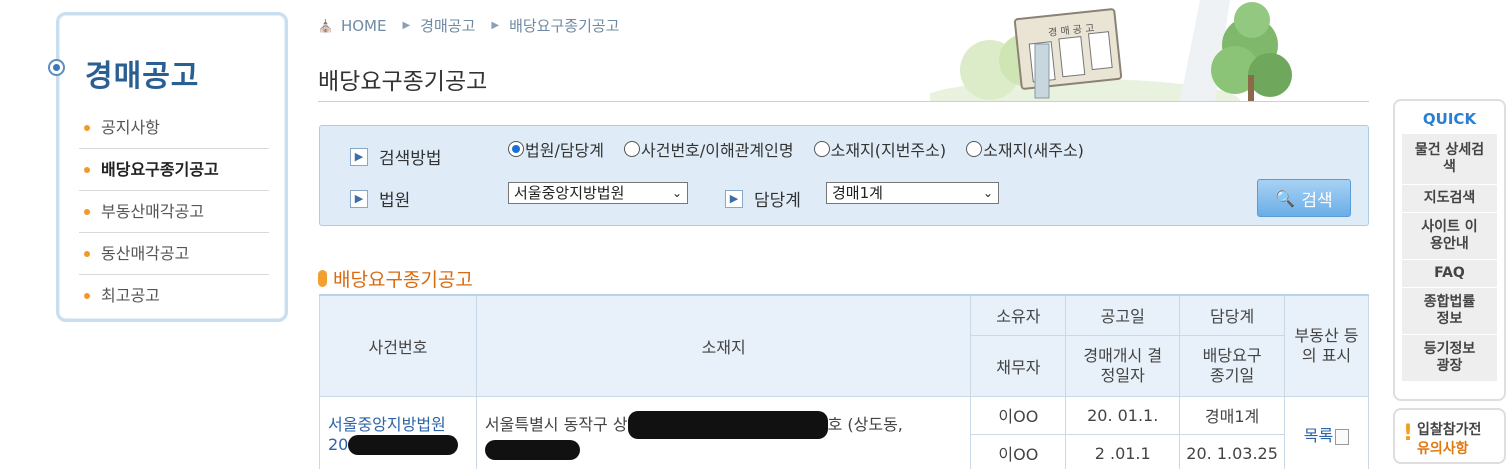  I want to click on search-method-label: ▶ 검색방법, so click(396, 156).